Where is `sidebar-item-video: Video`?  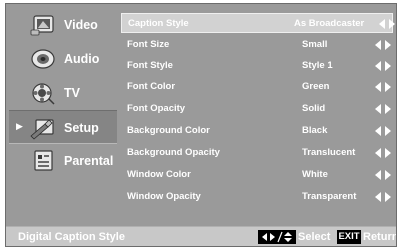 sidebar-item-video: Video is located at coordinates (63, 25).